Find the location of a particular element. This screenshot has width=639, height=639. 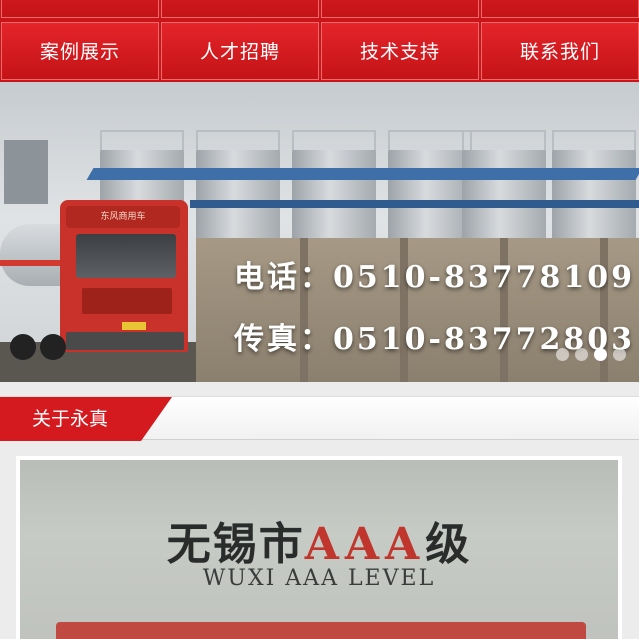

certificate-title-suffix: 级 is located at coordinates (448, 544).